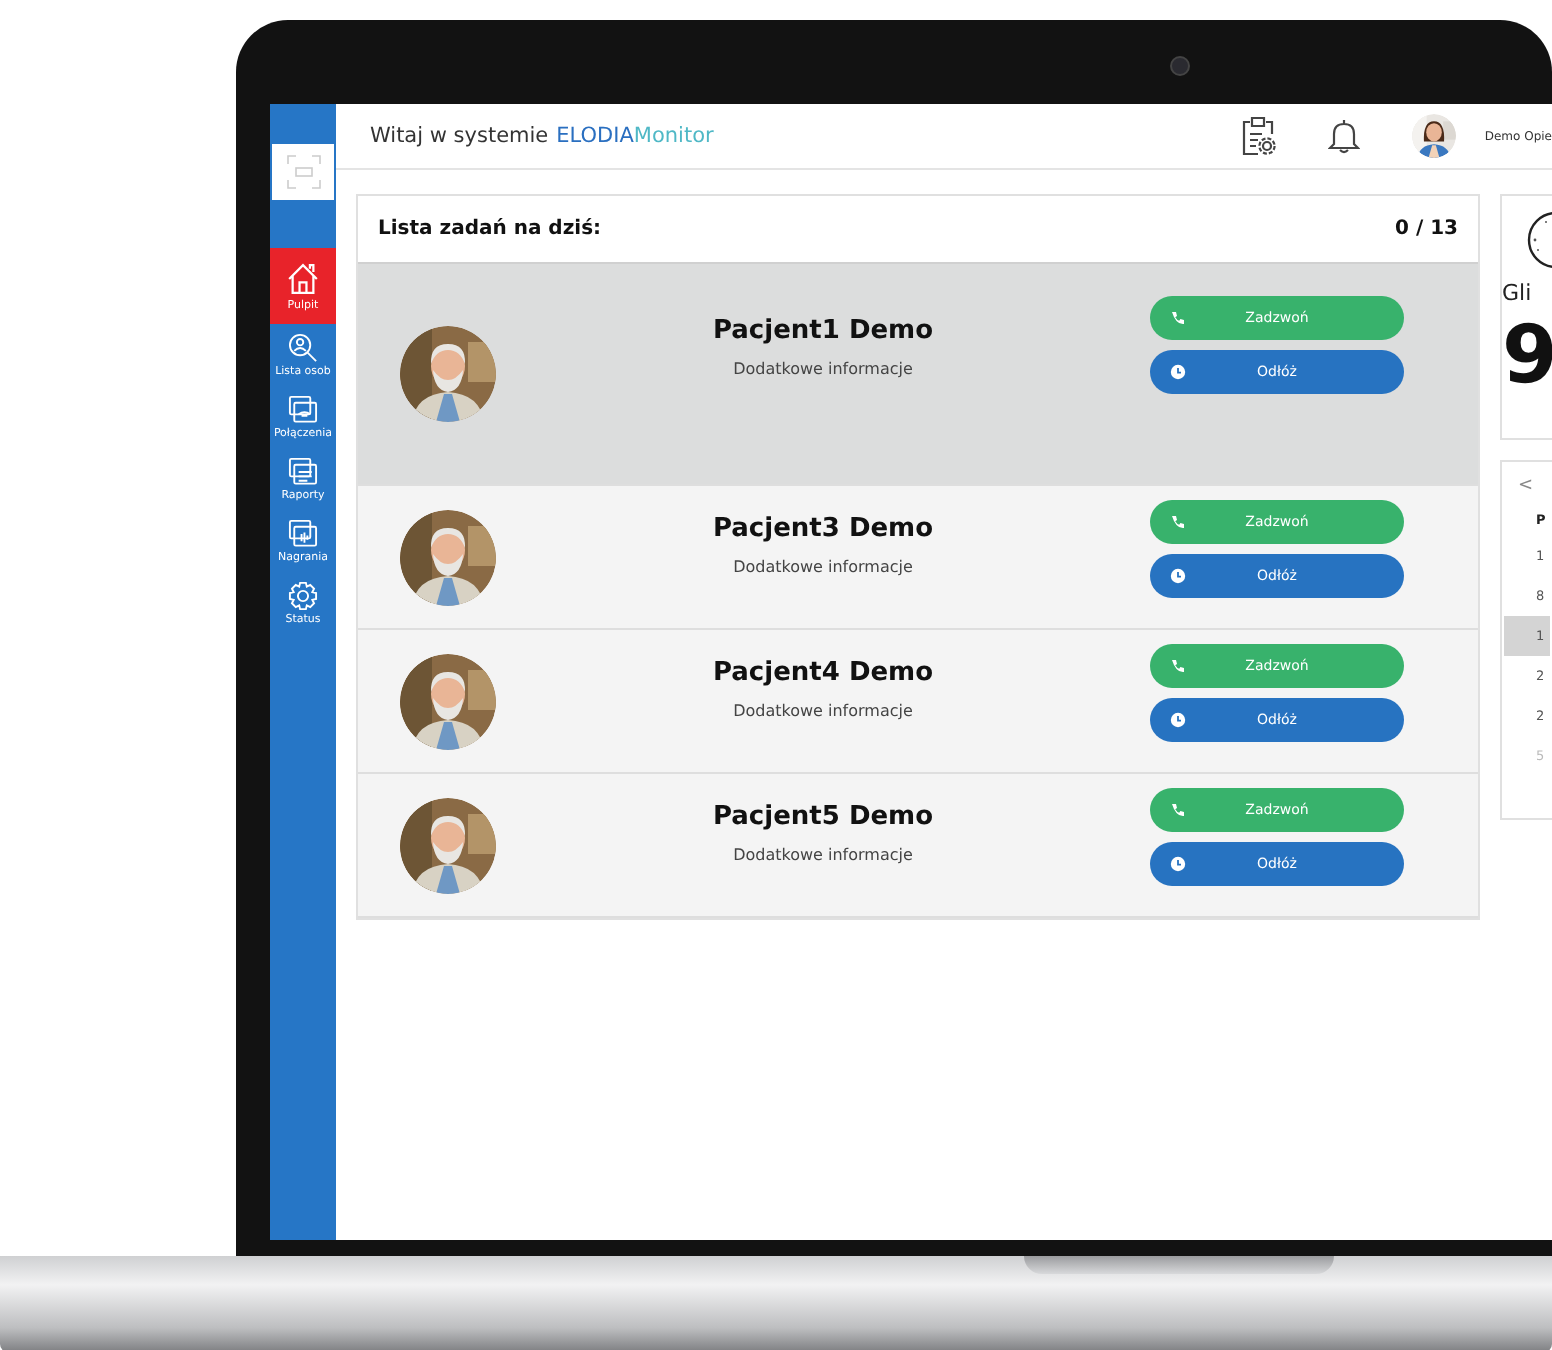 The height and width of the screenshot is (1350, 1552). What do you see at coordinates (1180, 66) in the screenshot?
I see `camera-dot` at bounding box center [1180, 66].